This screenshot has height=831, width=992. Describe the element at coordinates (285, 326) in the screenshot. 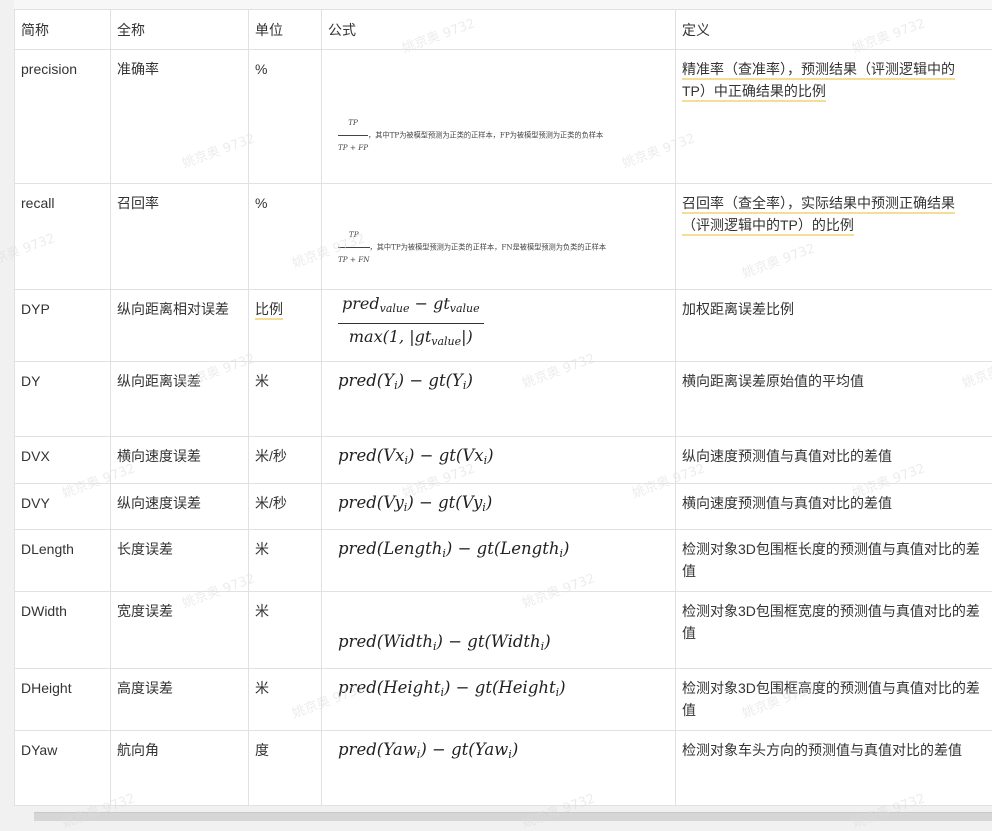

I see `cell-unit: 比例` at that location.